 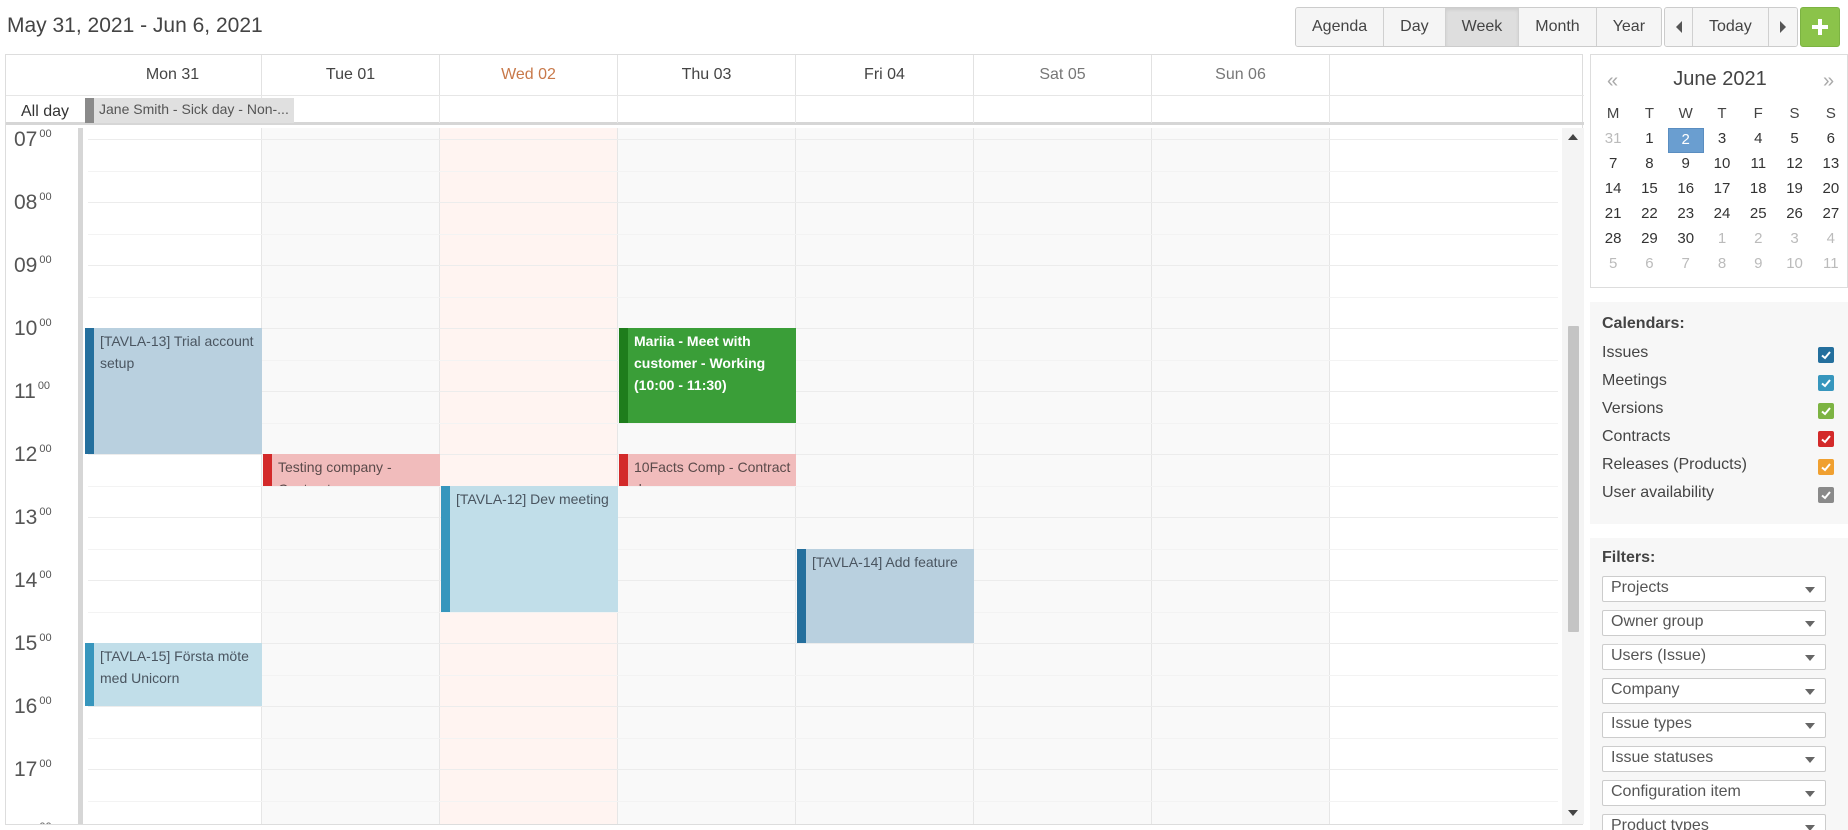 I want to click on calendar-toggle: User availability, so click(x=1718, y=496).